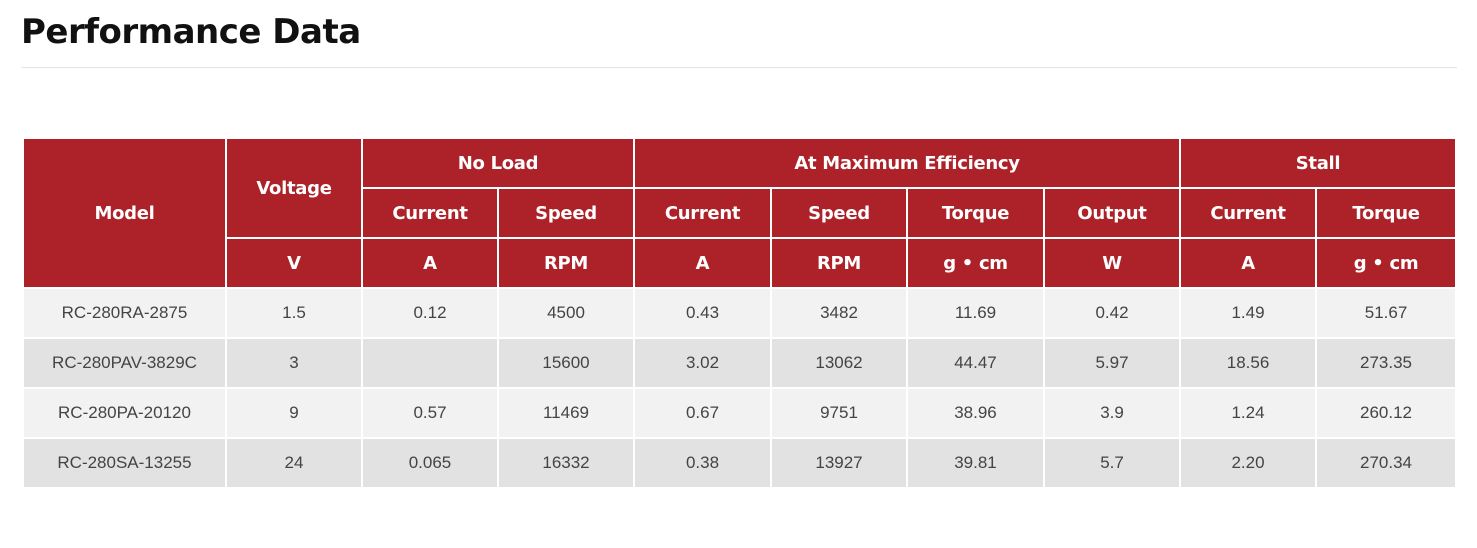 The width and height of the screenshot is (1477, 548). I want to click on cell-model: RC-280RA-2875, so click(124, 313).